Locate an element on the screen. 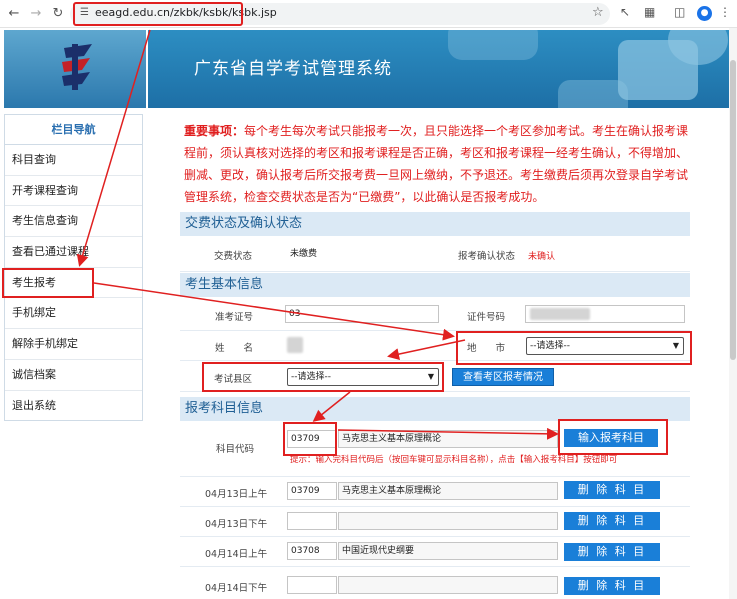  confirm-status-value: 未确认 is located at coordinates (542, 257).